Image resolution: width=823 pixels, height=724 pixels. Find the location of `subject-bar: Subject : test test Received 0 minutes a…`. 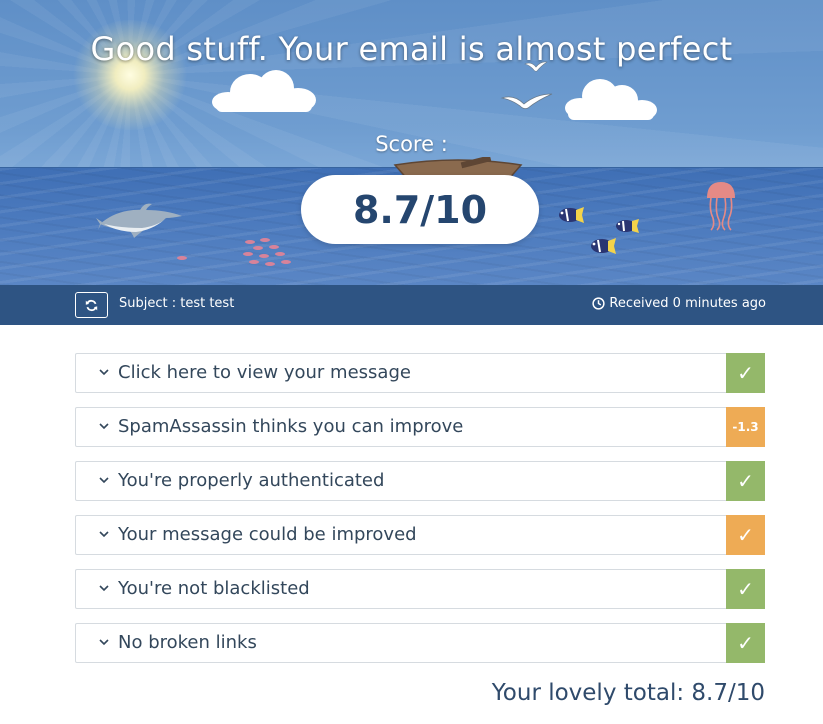

subject-bar: Subject : test test Received 0 minutes a… is located at coordinates (411, 305).